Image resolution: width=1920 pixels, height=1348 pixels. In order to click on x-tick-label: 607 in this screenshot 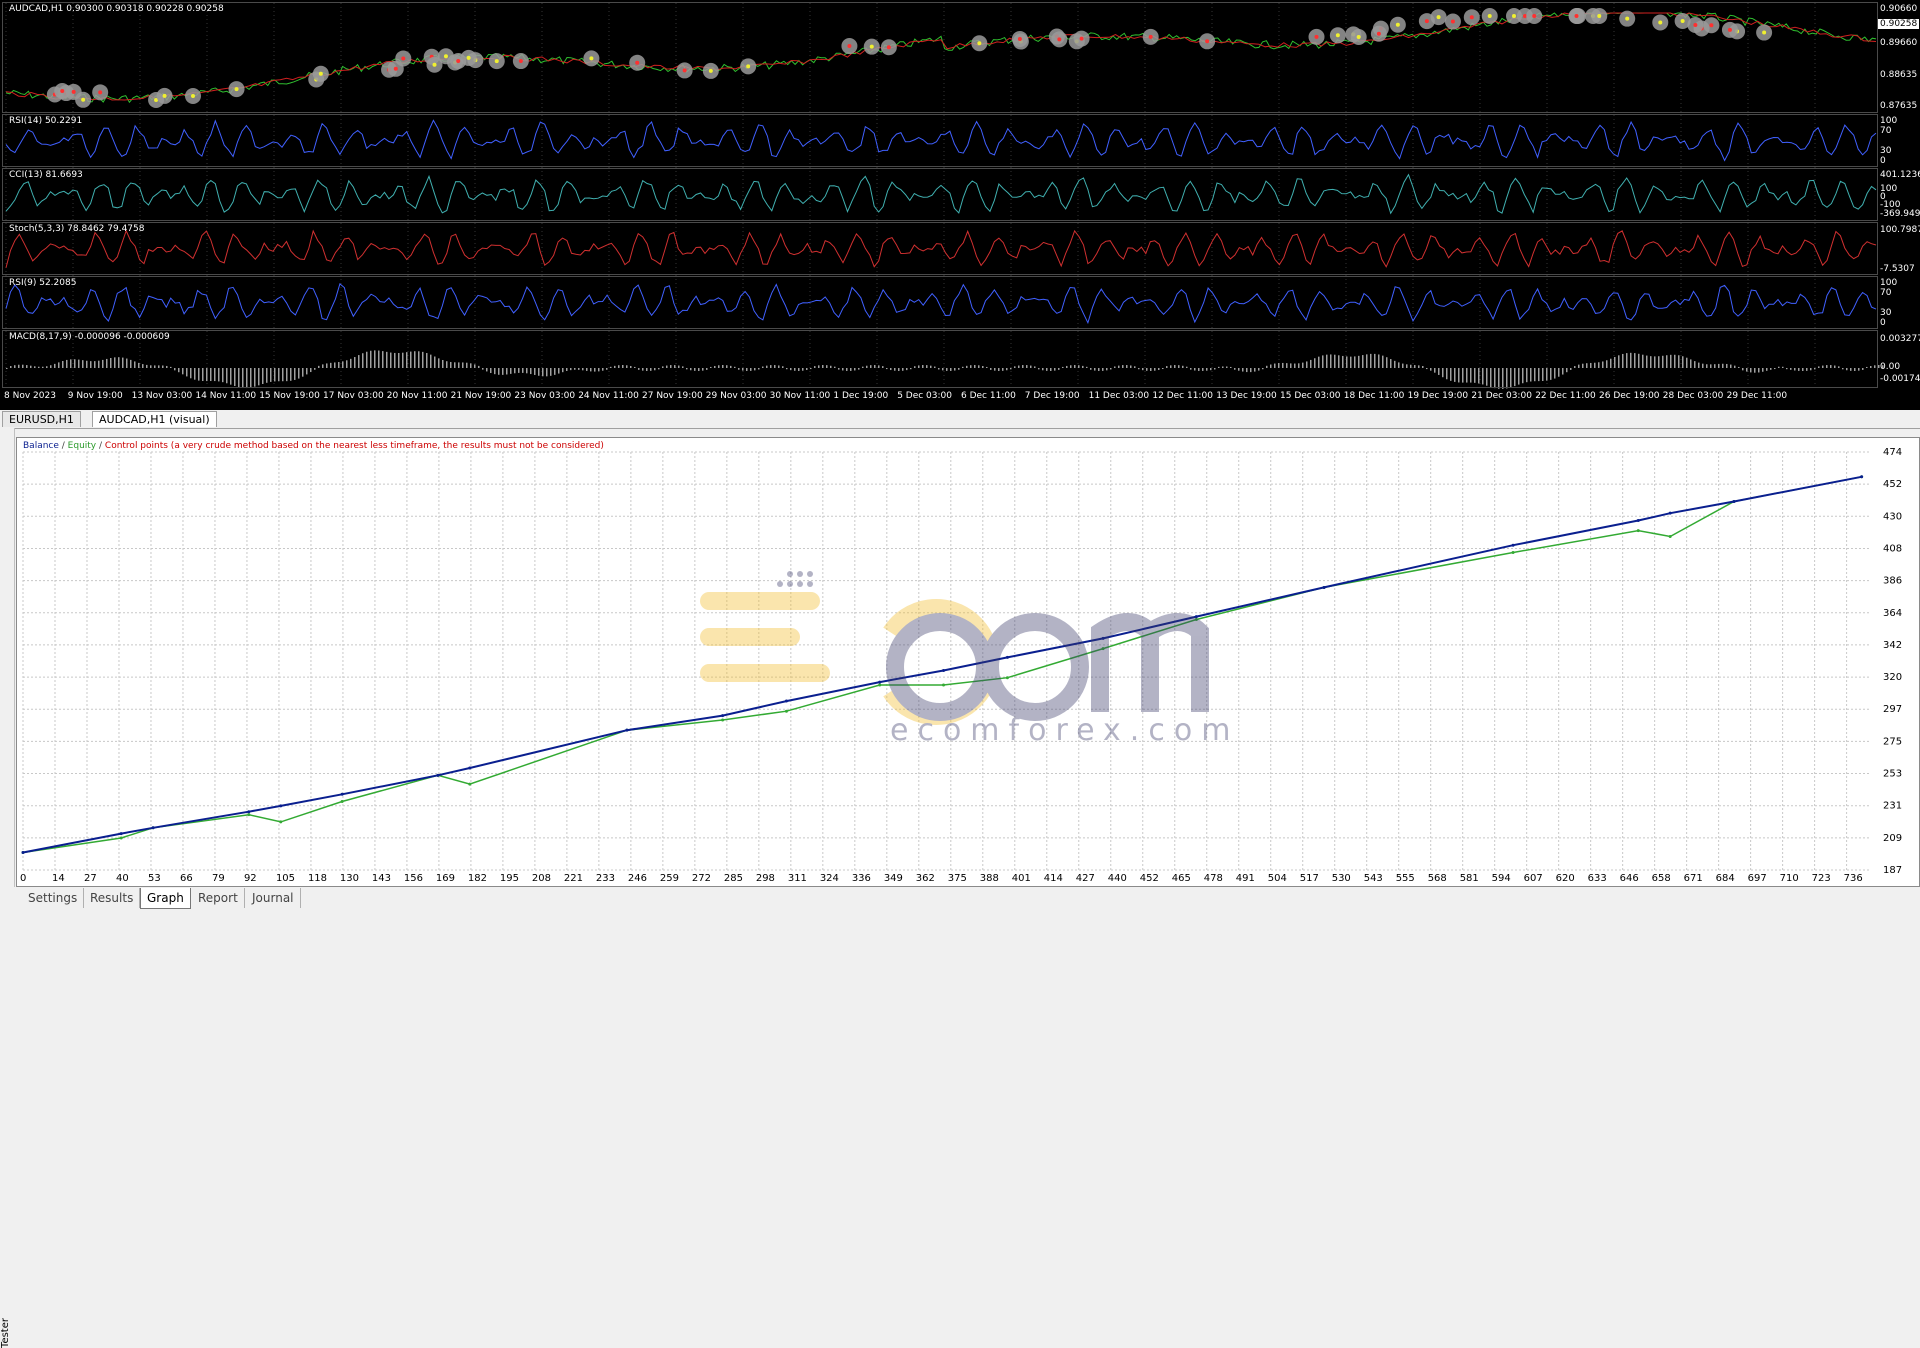, I will do `click(1533, 878)`.